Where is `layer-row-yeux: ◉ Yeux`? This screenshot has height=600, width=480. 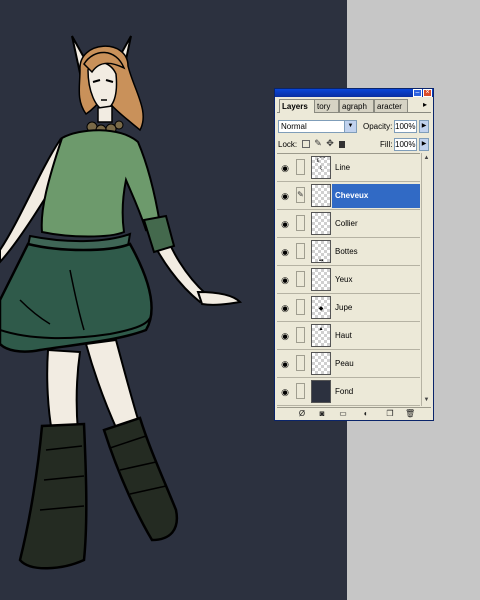
layer-row-yeux: ◉ Yeux is located at coordinates (348, 280).